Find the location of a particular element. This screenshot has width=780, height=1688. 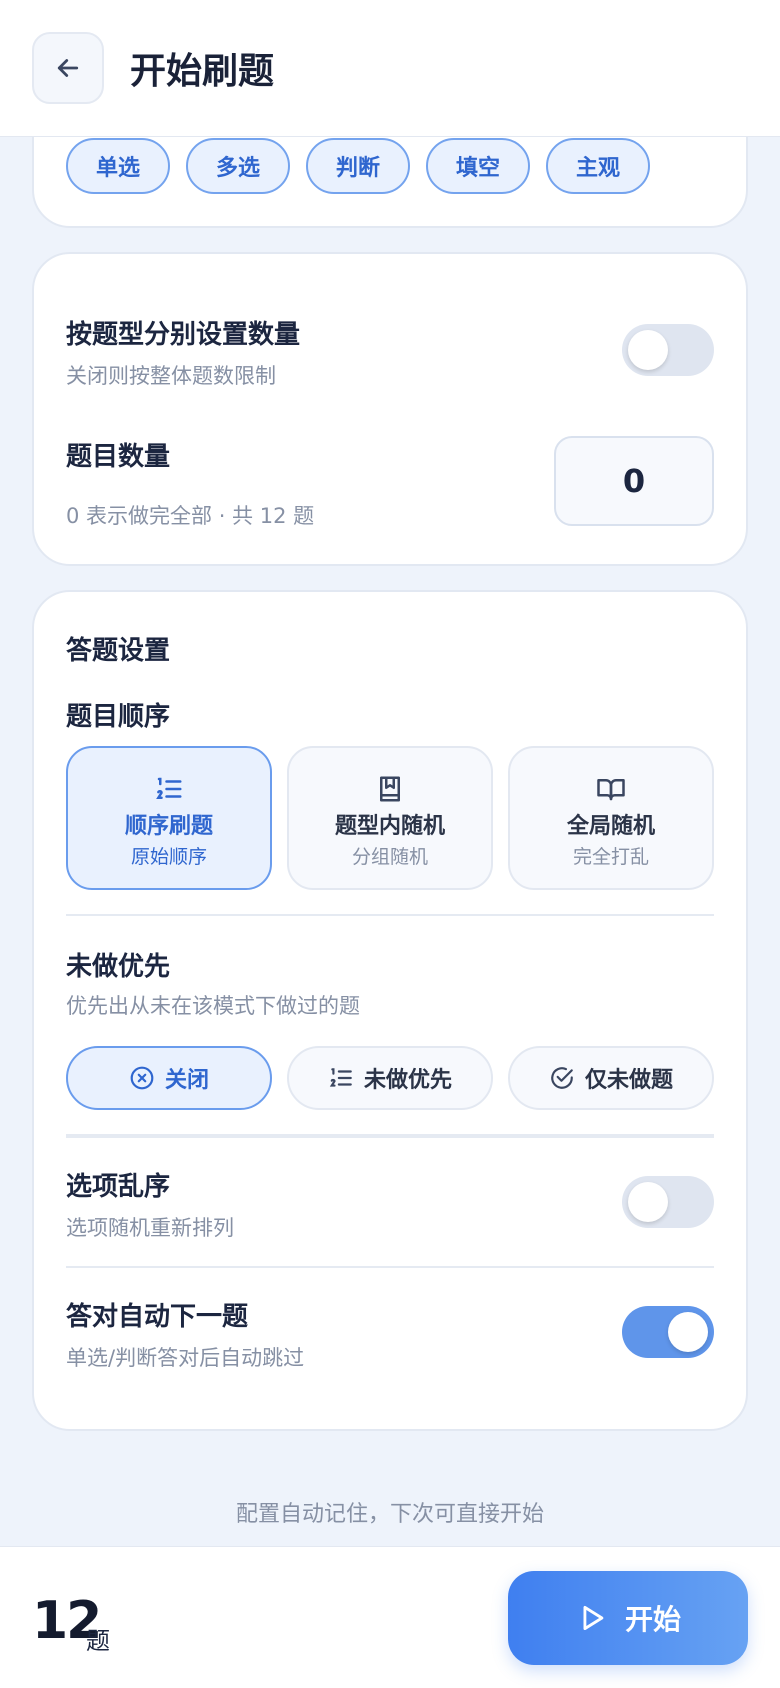

check-circle-icon is located at coordinates (562, 1078).